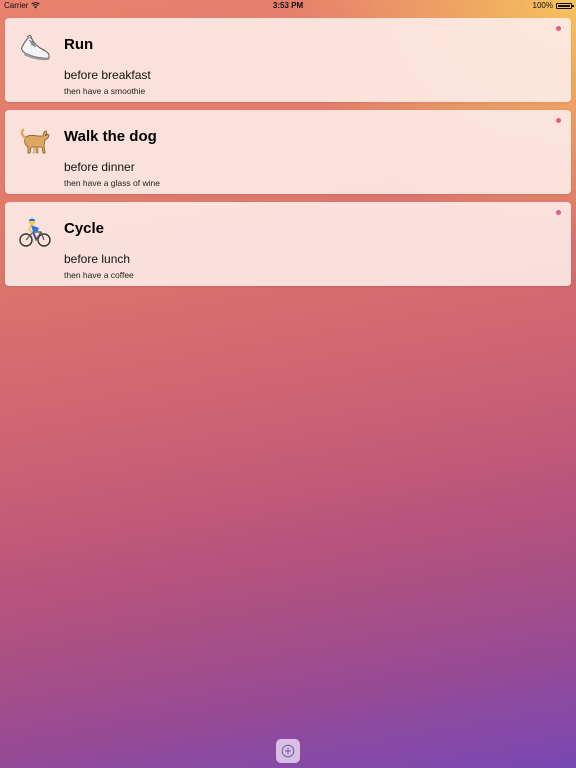 This screenshot has width=576, height=768. What do you see at coordinates (105, 91) in the screenshot?
I see `habit-then: then have a smoothie` at bounding box center [105, 91].